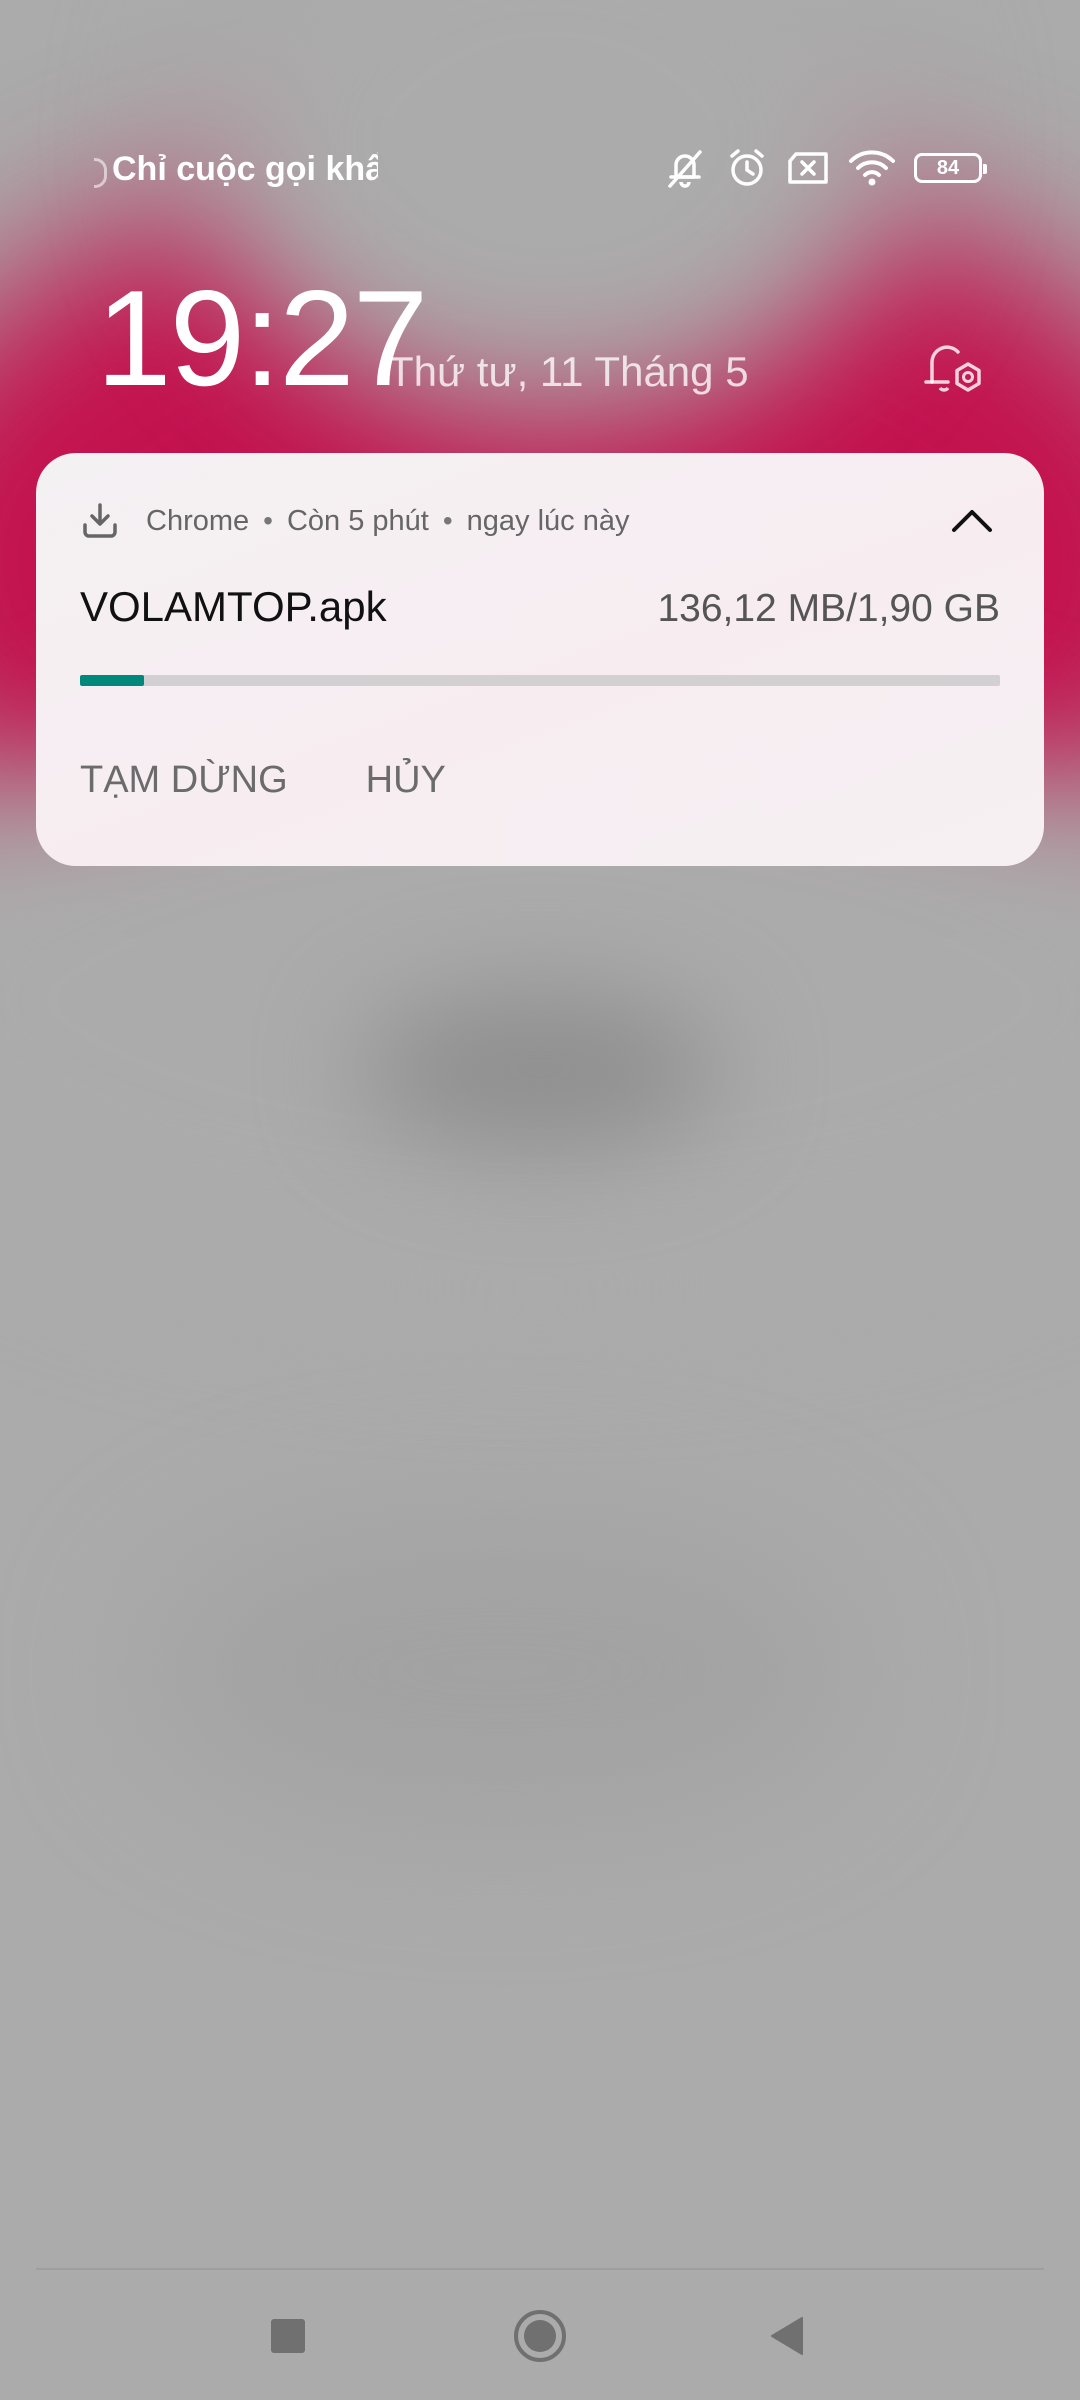 This screenshot has width=1080, height=2400. What do you see at coordinates (747, 167) in the screenshot?
I see `alarm-icon` at bounding box center [747, 167].